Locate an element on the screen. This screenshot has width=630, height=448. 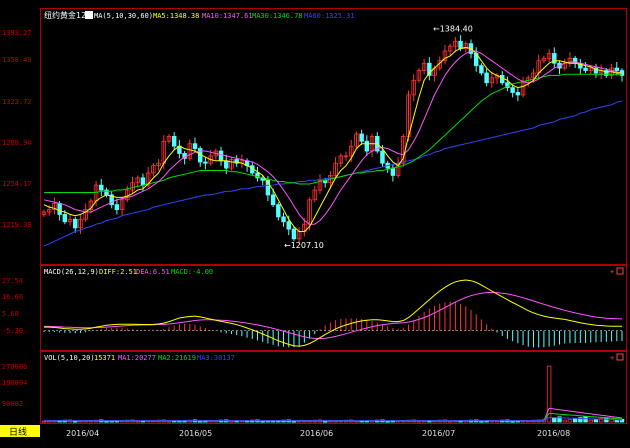
ma30-value: MA30:1346.78 is located at coordinates (277, 16).